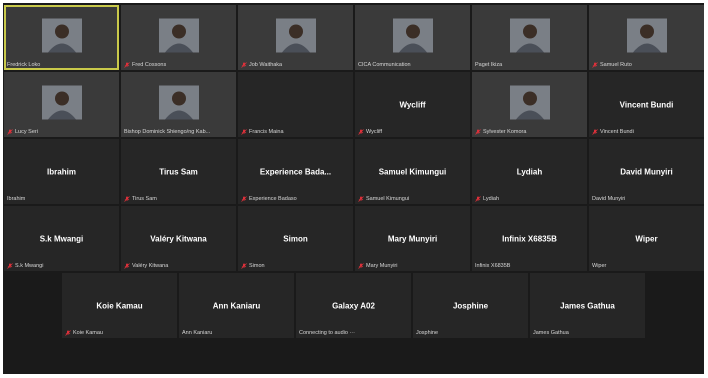 The width and height of the screenshot is (708, 378). I want to click on participant-name-label: Tirus Sam, so click(178, 199).